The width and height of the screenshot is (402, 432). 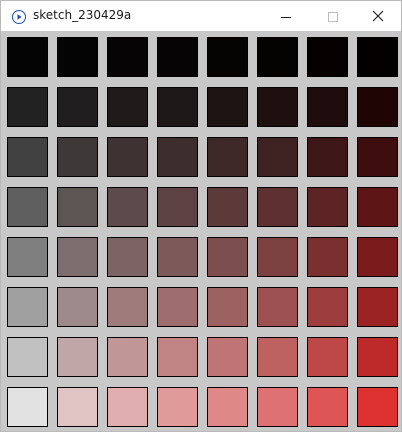 I want to click on close-button, so click(x=378, y=16).